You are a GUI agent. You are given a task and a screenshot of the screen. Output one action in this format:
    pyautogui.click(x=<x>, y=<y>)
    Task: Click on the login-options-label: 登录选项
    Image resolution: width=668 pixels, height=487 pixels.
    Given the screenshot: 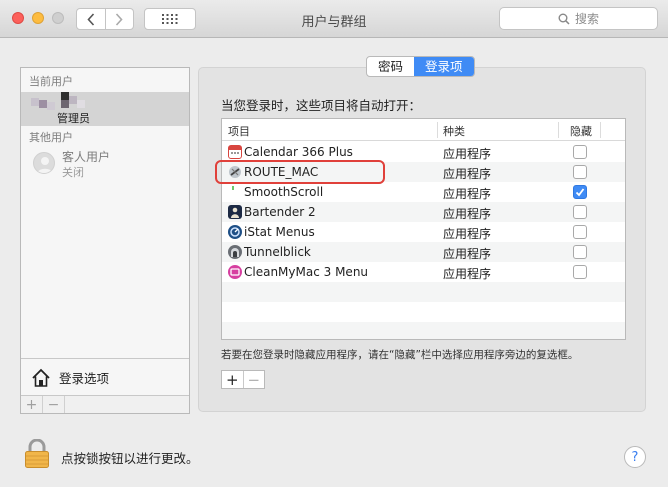 What is the action you would take?
    pyautogui.click(x=84, y=378)
    